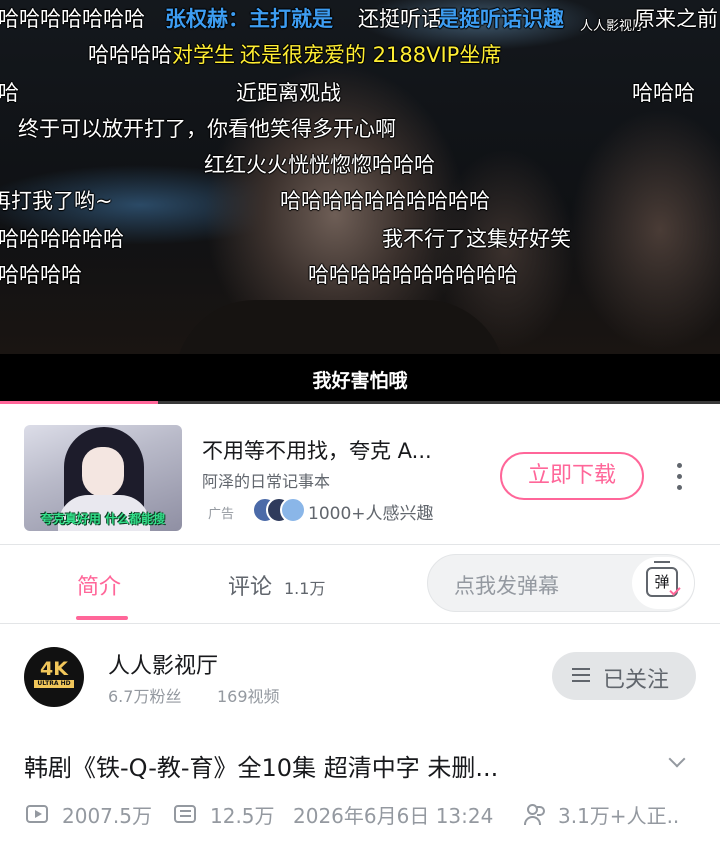 The height and width of the screenshot is (856, 720). I want to click on danmaku-count: 12.5万, so click(242, 816).